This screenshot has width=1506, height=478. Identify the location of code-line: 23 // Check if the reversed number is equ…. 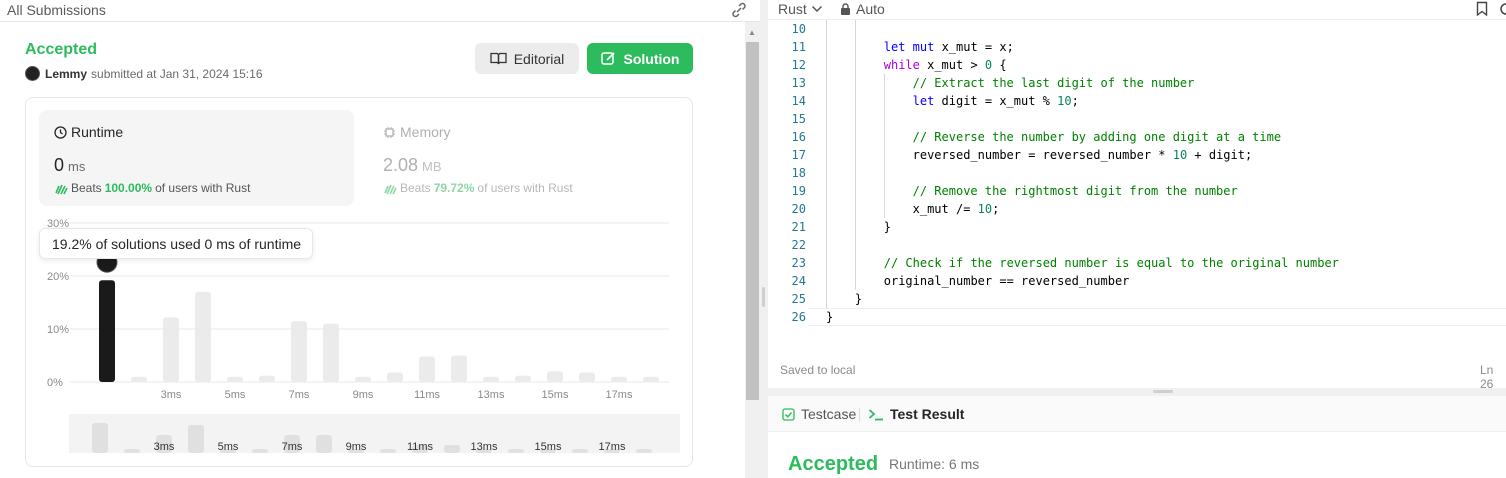
(1137, 263).